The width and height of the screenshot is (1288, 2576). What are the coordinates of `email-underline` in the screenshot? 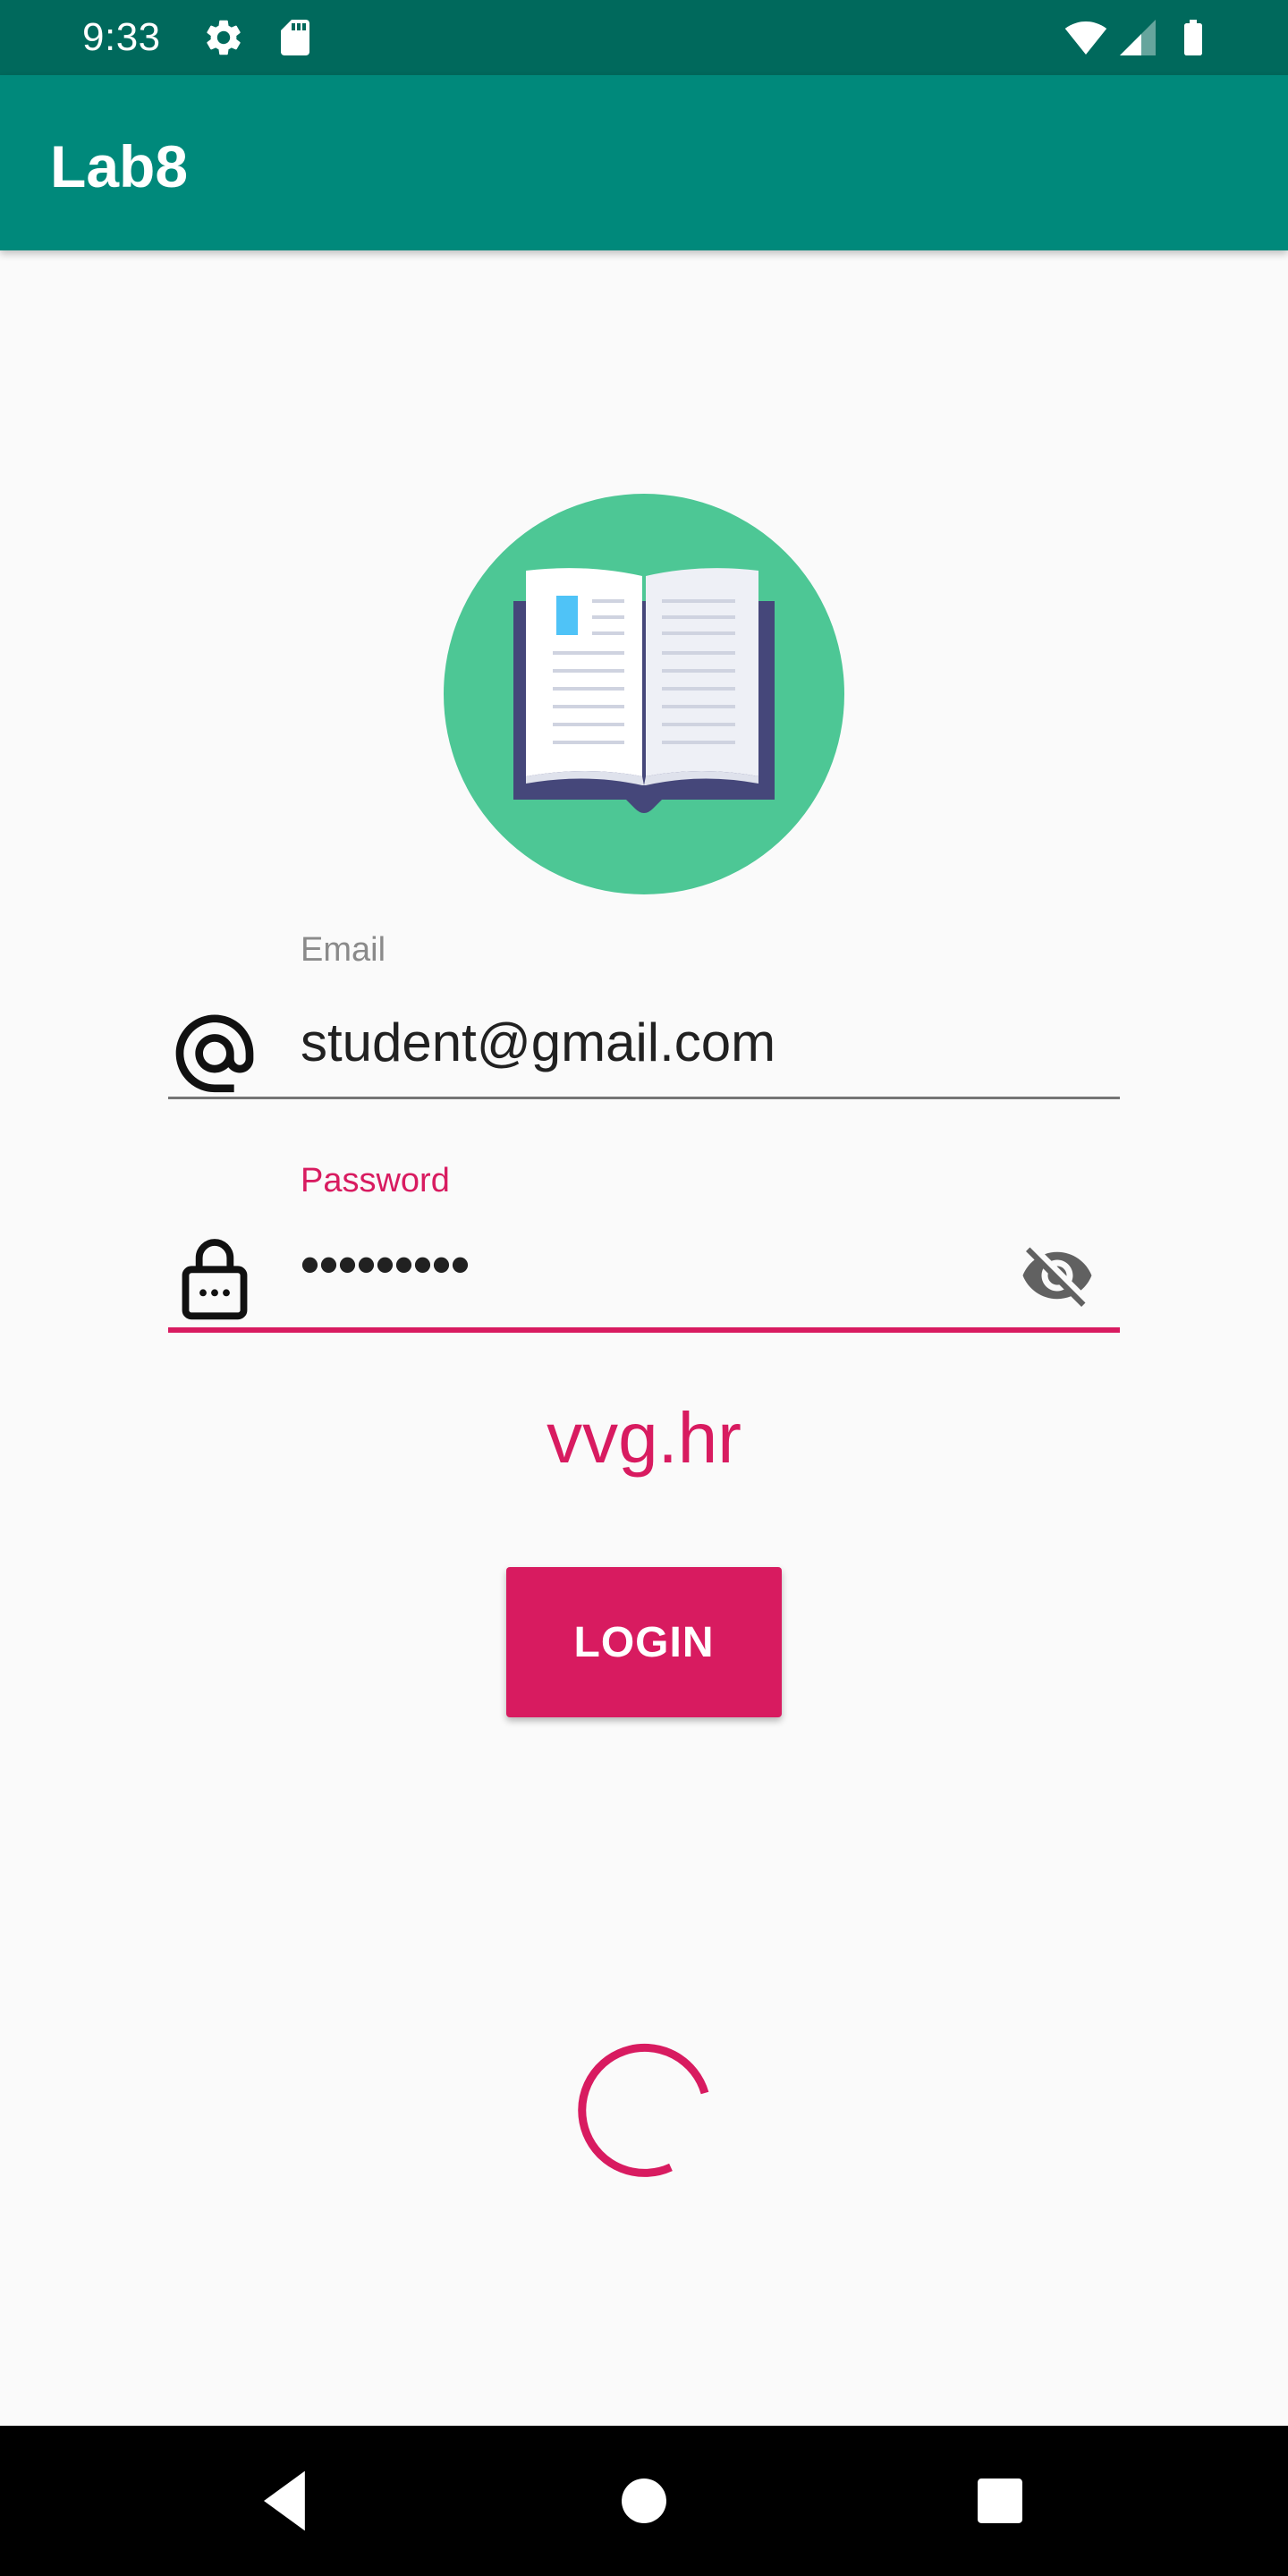 It's located at (644, 1098).